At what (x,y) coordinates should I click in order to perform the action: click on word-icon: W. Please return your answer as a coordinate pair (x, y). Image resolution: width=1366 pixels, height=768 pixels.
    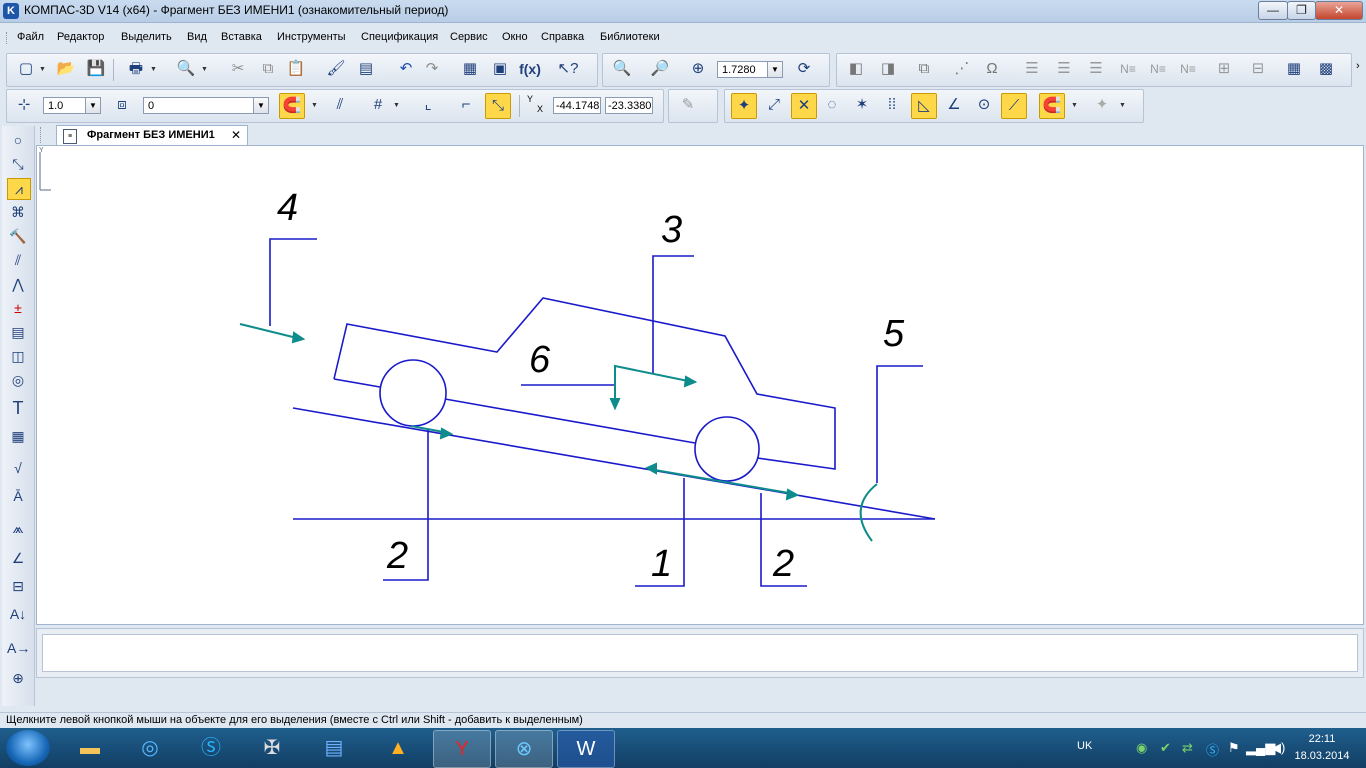
    Looking at the image, I should click on (586, 749).